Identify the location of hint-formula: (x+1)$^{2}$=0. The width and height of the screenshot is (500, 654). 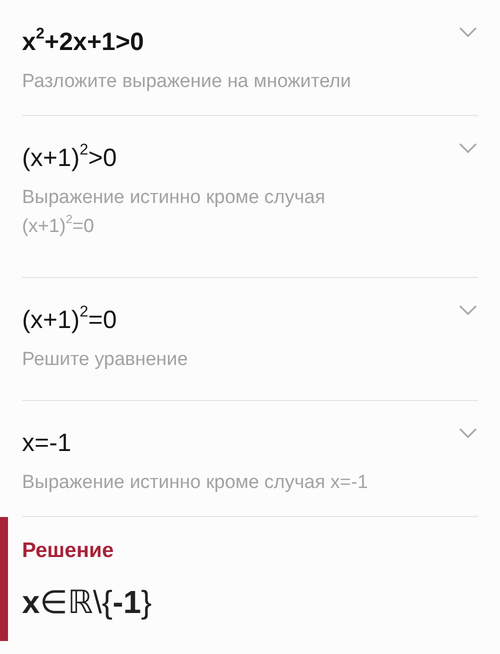
(59, 227).